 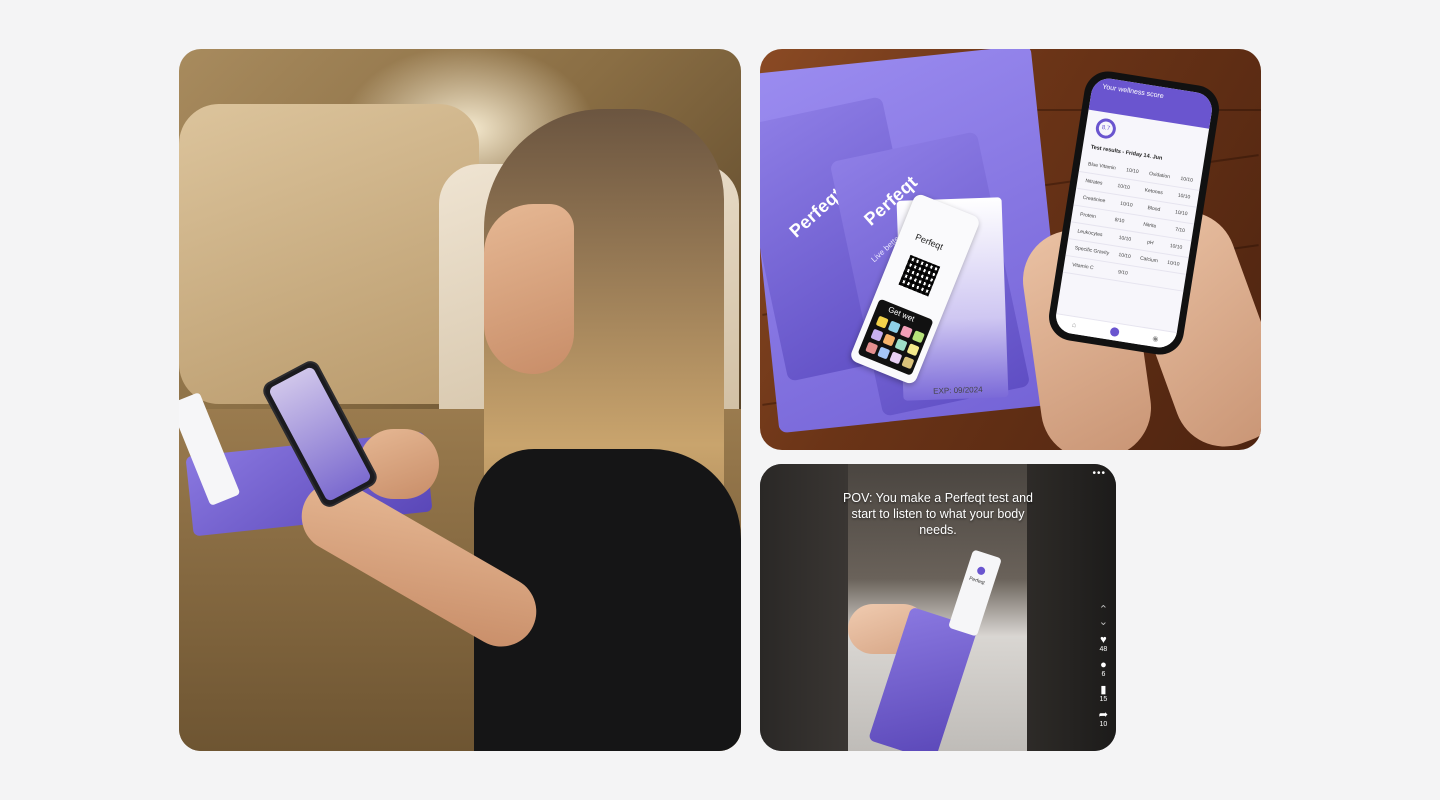 I want to click on chevron-up-icon: ⌃, so click(x=1103, y=610).